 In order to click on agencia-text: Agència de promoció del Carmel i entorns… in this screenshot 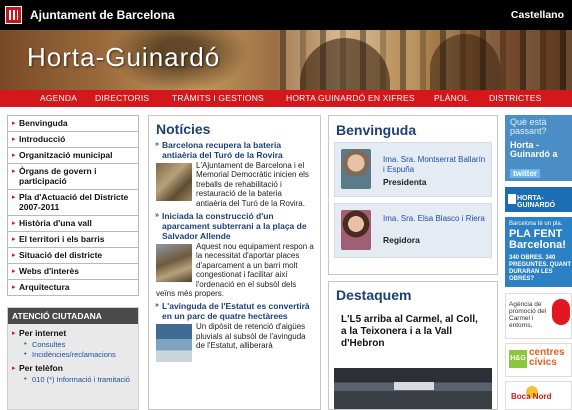, I will do `click(528, 315)`.